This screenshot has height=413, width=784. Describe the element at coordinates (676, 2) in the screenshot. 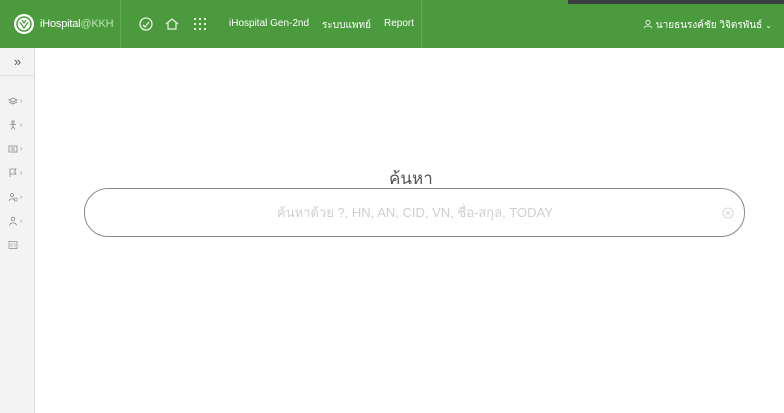

I see `window-overlay-strip` at that location.